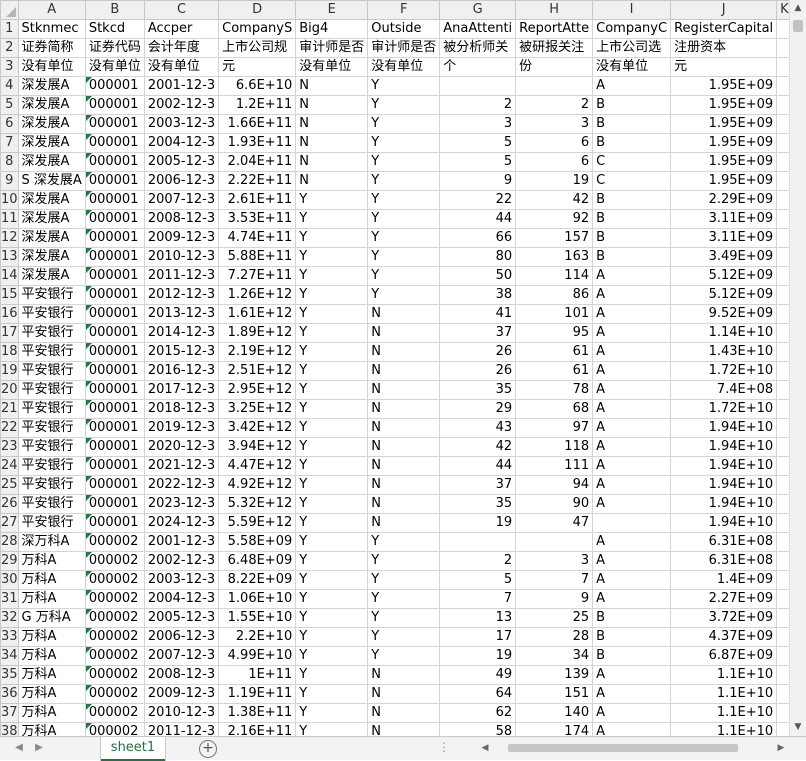  I want to click on cell: 1.4E+09, so click(724, 580).